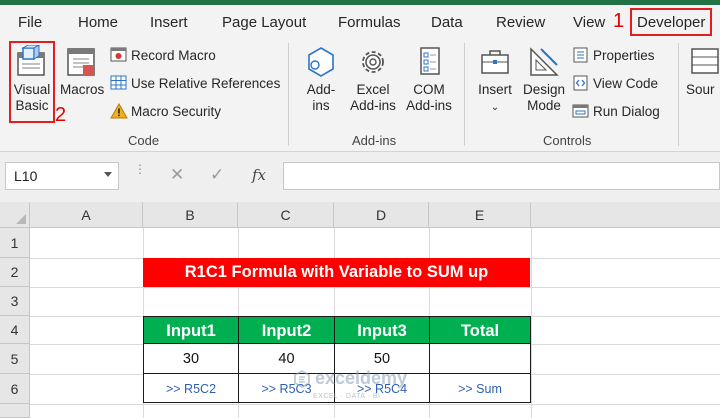  What do you see at coordinates (21, 219) in the screenshot?
I see `select-all-triangle-icon` at bounding box center [21, 219].